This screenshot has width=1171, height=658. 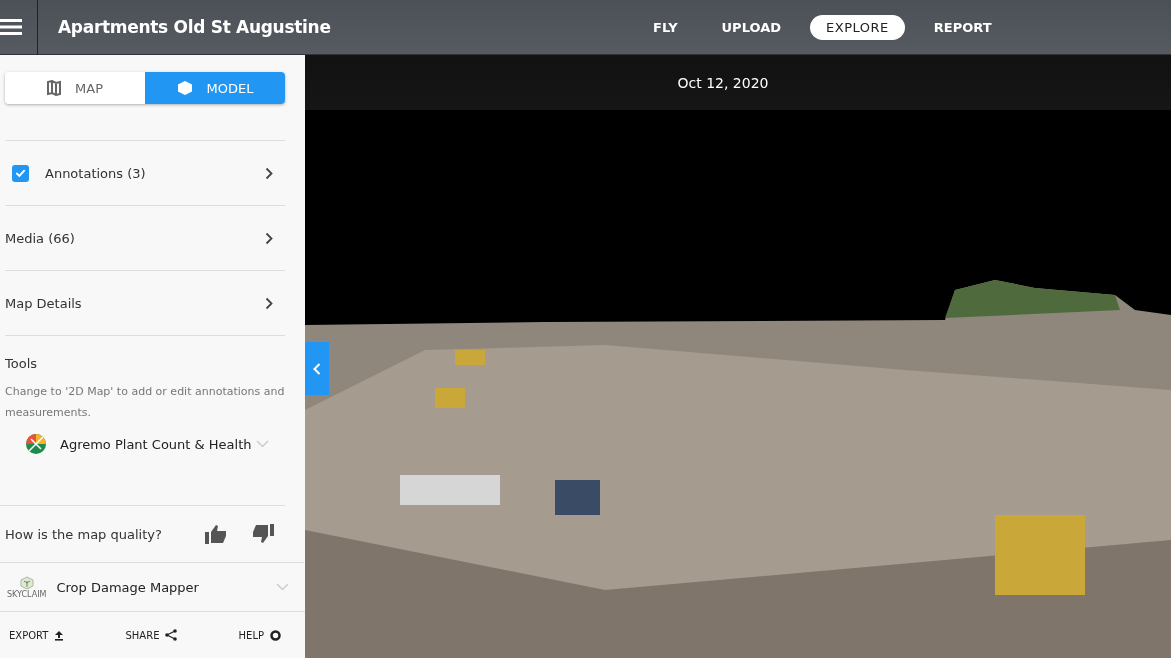 What do you see at coordinates (22, 363) in the screenshot?
I see `tools-heading: Tools` at bounding box center [22, 363].